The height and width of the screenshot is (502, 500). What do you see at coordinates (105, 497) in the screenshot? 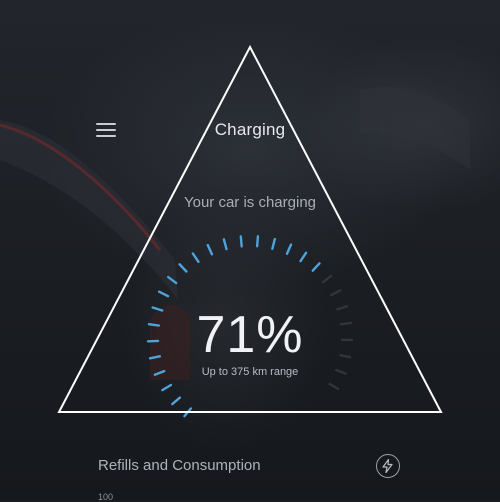
I see `chart-axis-value: 100` at bounding box center [105, 497].